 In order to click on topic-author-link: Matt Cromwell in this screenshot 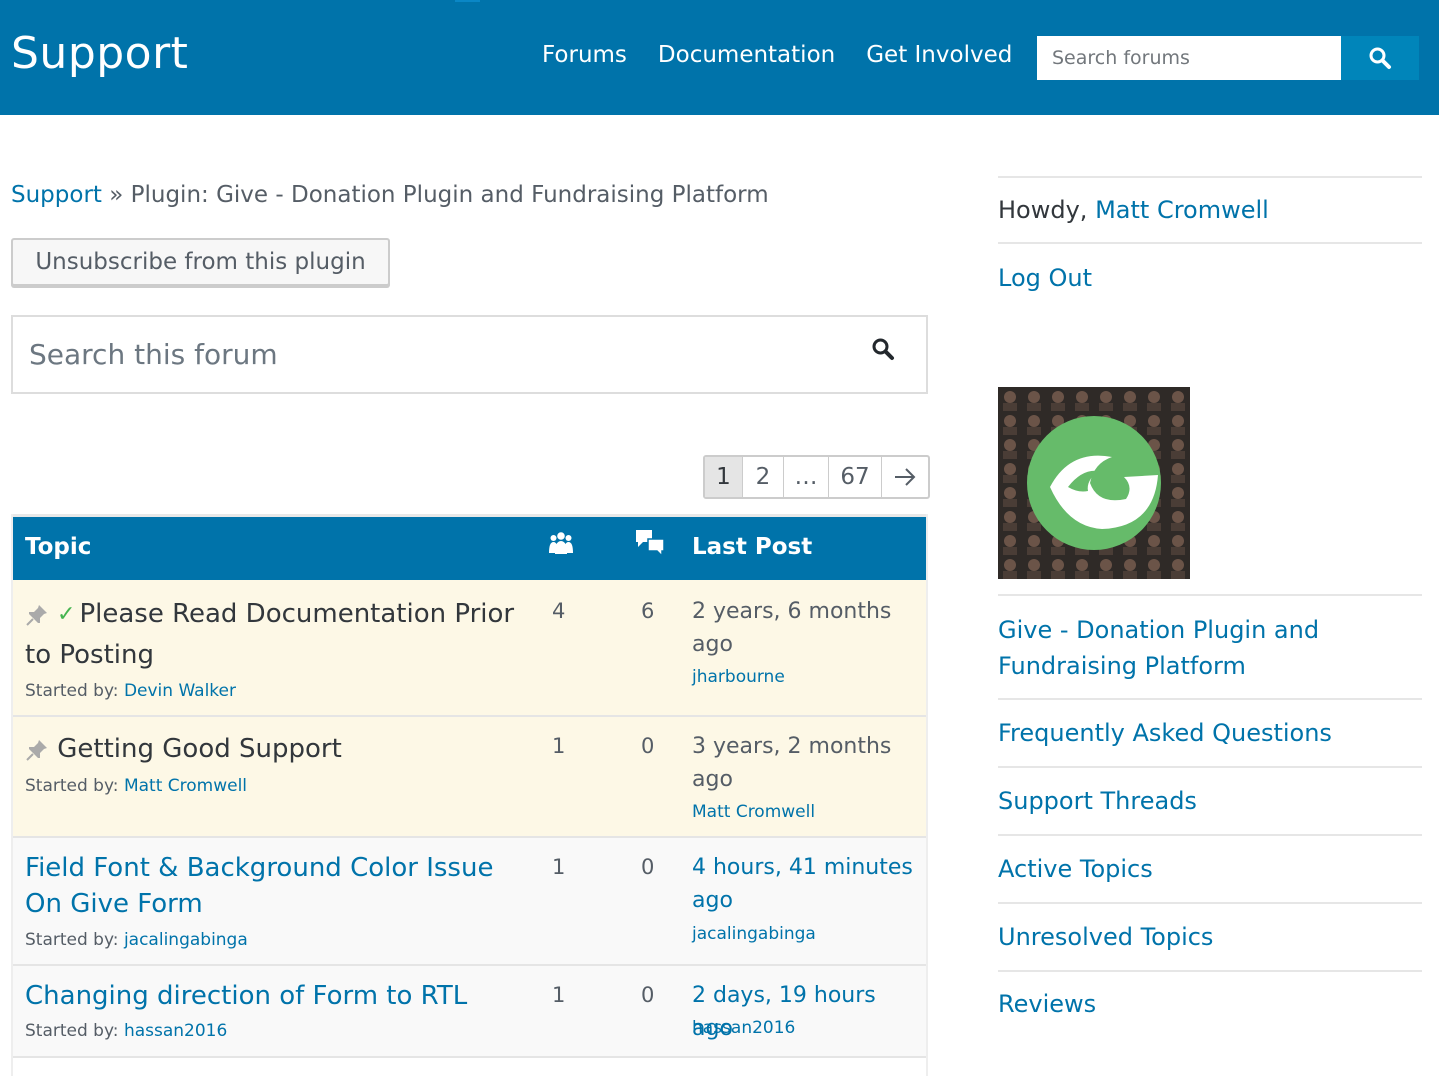, I will do `click(185, 786)`.